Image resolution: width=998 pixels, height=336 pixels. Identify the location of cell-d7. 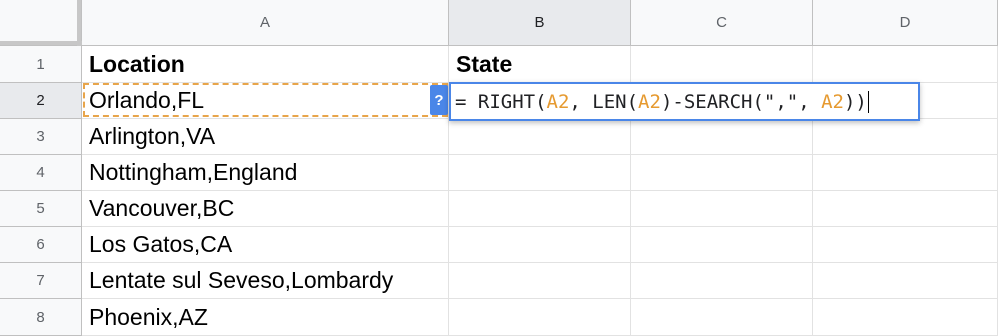
(905, 281).